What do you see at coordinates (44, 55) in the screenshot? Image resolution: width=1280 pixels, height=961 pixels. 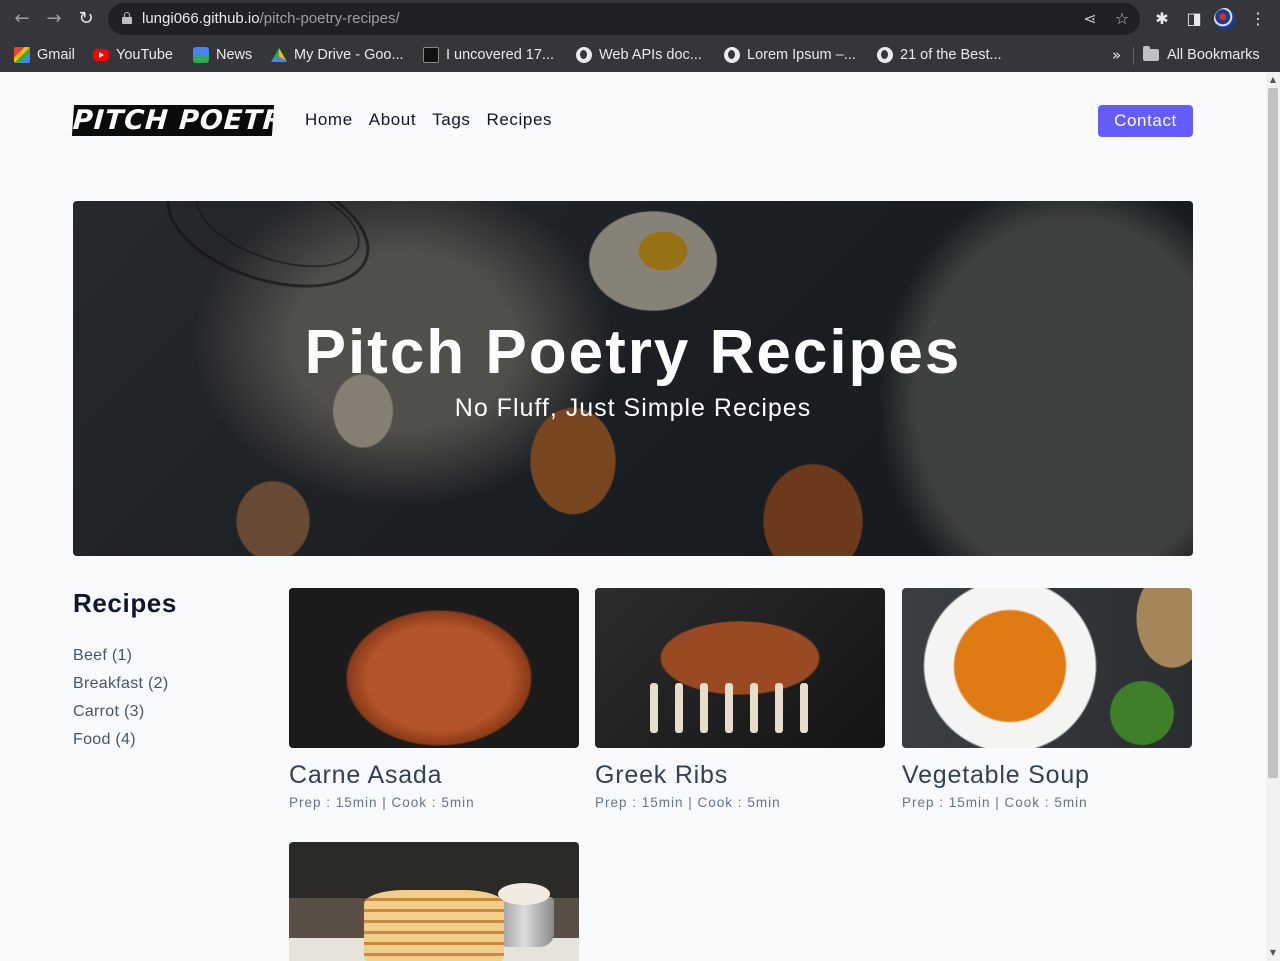 I see `bookmark-gmail: Gmail` at bounding box center [44, 55].